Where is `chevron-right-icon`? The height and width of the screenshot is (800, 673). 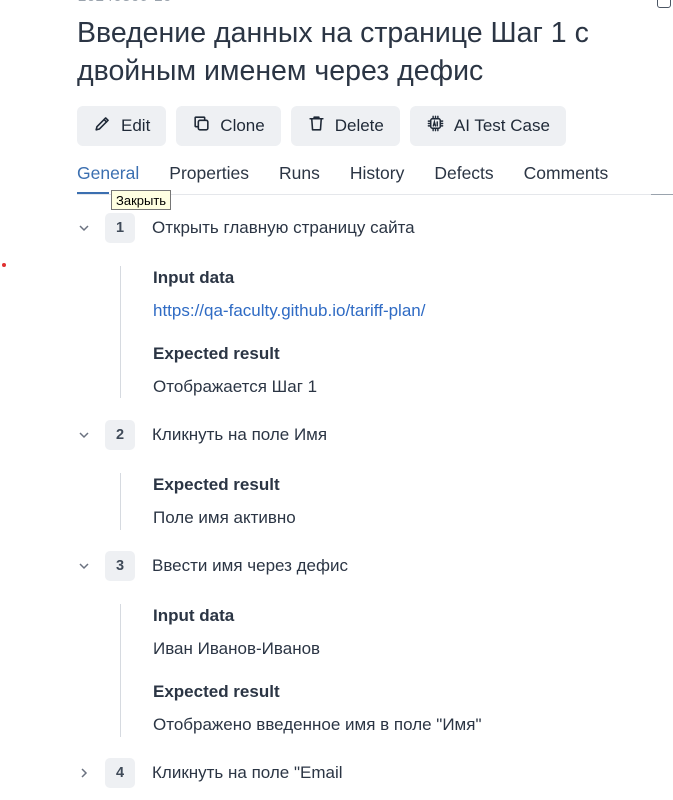 chevron-right-icon is located at coordinates (84, 773).